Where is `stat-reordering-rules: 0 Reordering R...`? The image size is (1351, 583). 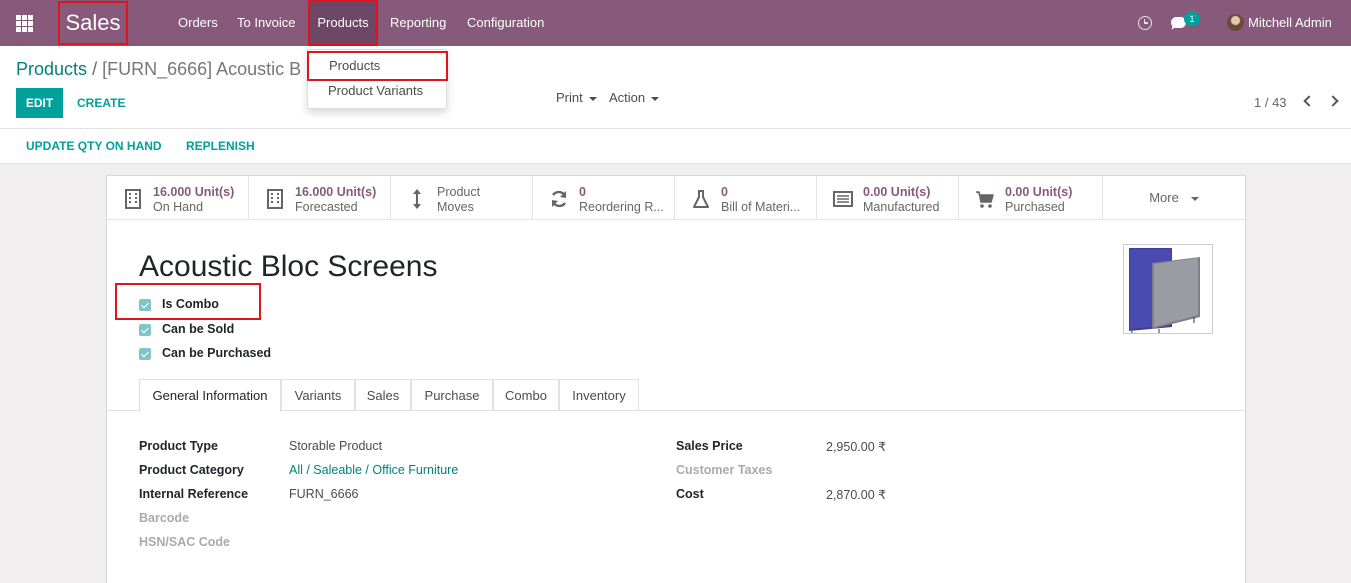
stat-reordering-rules: 0 Reordering R... is located at coordinates (604, 198).